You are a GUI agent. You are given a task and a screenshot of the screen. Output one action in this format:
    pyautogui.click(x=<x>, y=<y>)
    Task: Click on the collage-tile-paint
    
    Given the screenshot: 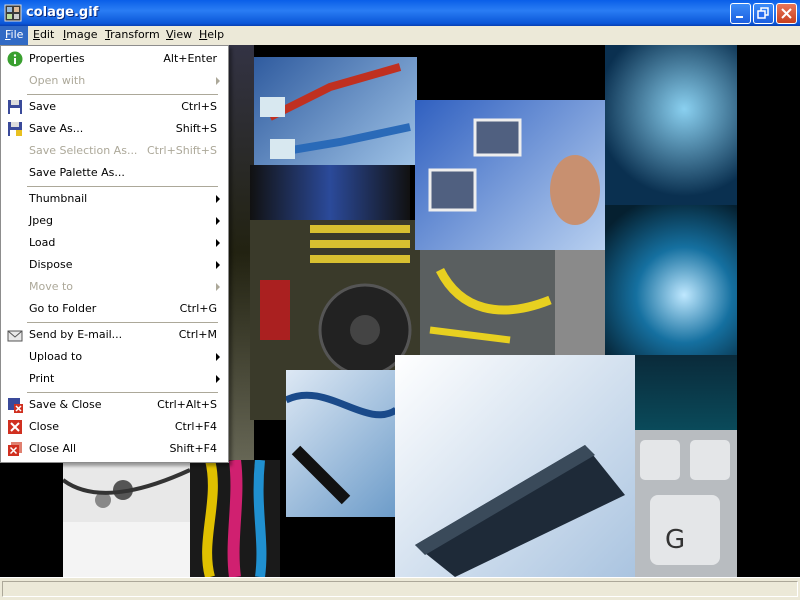 What is the action you would take?
    pyautogui.click(x=235, y=518)
    